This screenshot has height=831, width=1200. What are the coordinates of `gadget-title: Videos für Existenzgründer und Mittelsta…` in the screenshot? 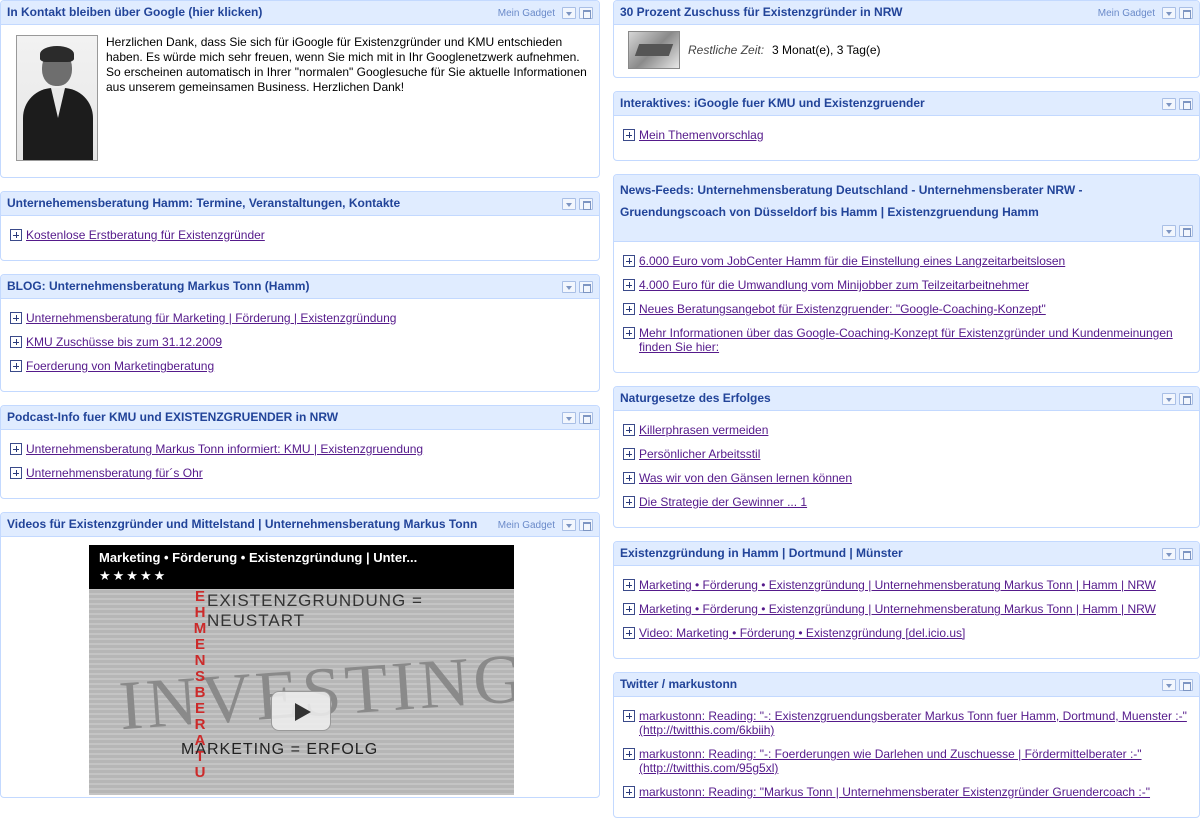 It's located at (242, 524).